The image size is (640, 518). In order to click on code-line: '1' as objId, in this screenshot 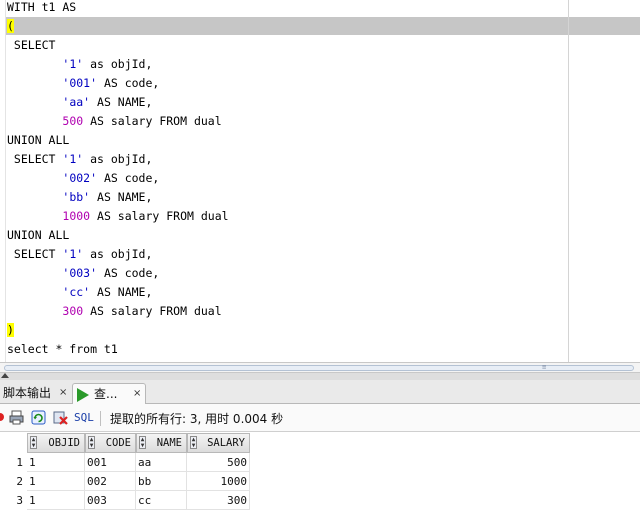, I will do `click(79, 64)`.